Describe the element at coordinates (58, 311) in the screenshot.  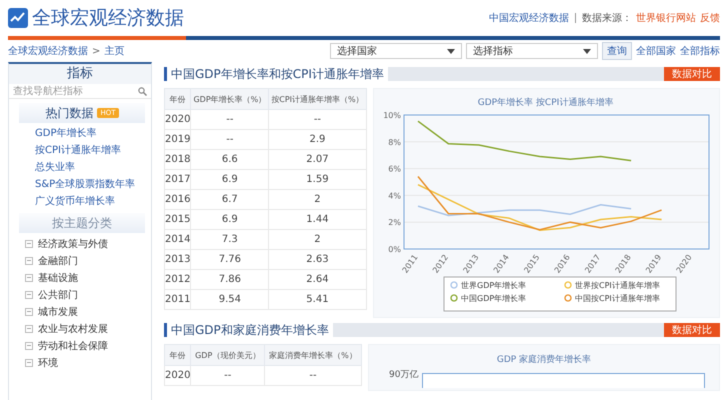
I see `sidebar-link: 城市发展` at that location.